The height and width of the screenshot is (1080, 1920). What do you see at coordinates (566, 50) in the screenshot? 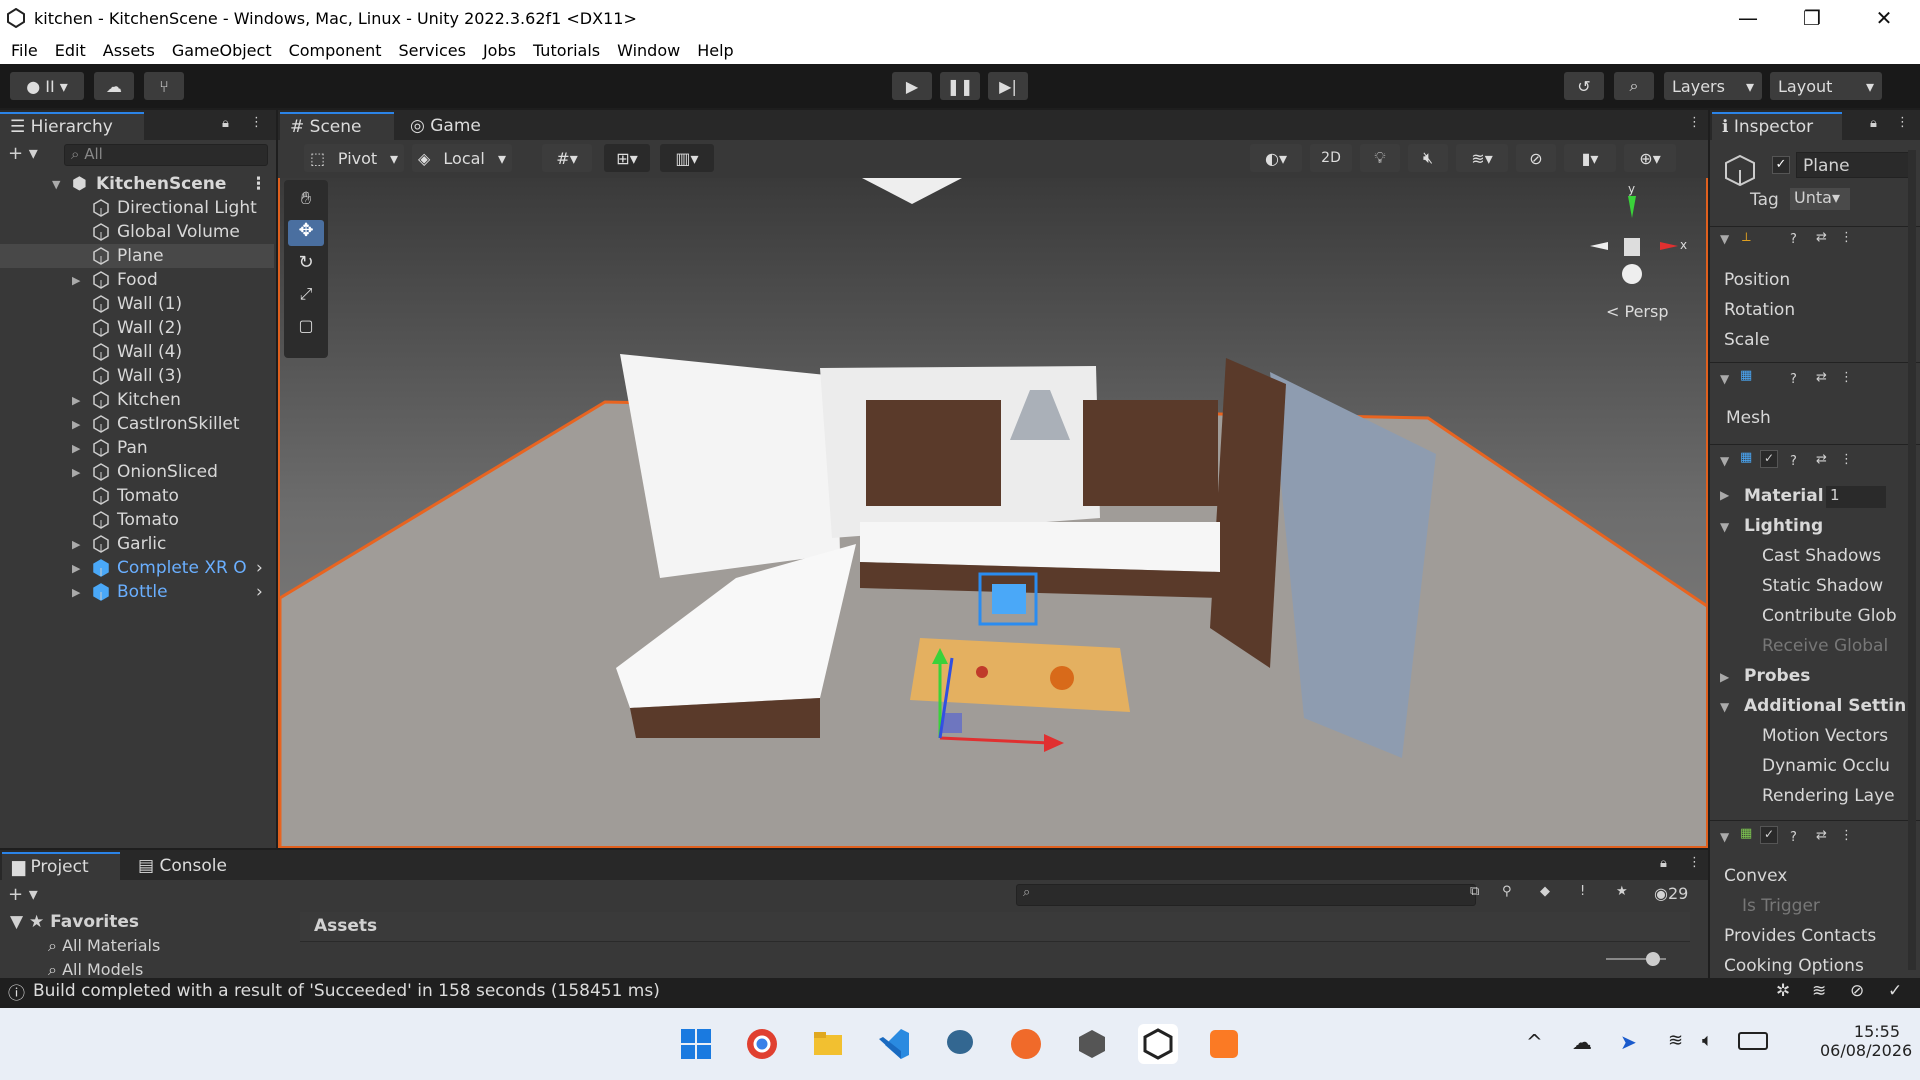
I see `menu-tutorials: Tutorials` at bounding box center [566, 50].